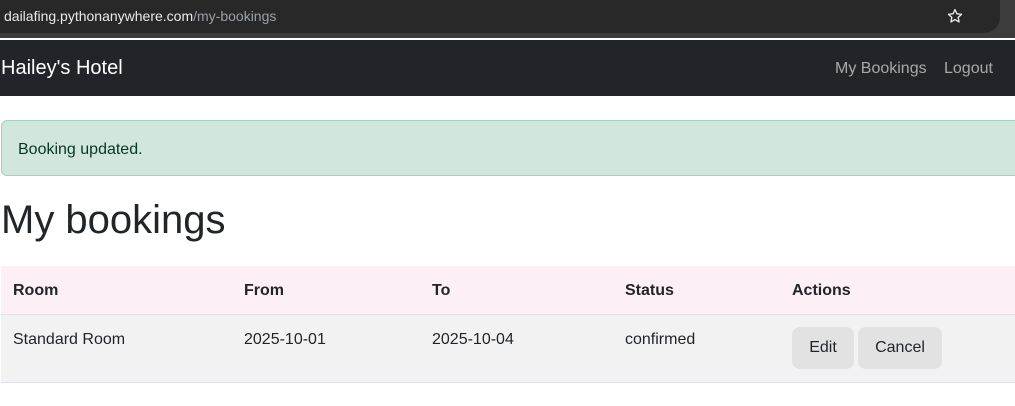 This screenshot has width=1015, height=406. I want to click on table-header-row: Room From To Status Actions, so click(508, 290).